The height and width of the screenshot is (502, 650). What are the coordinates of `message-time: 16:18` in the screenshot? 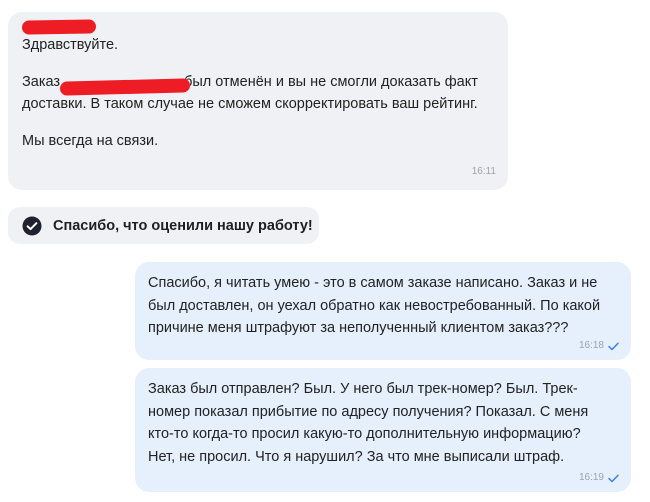 It's located at (591, 345).